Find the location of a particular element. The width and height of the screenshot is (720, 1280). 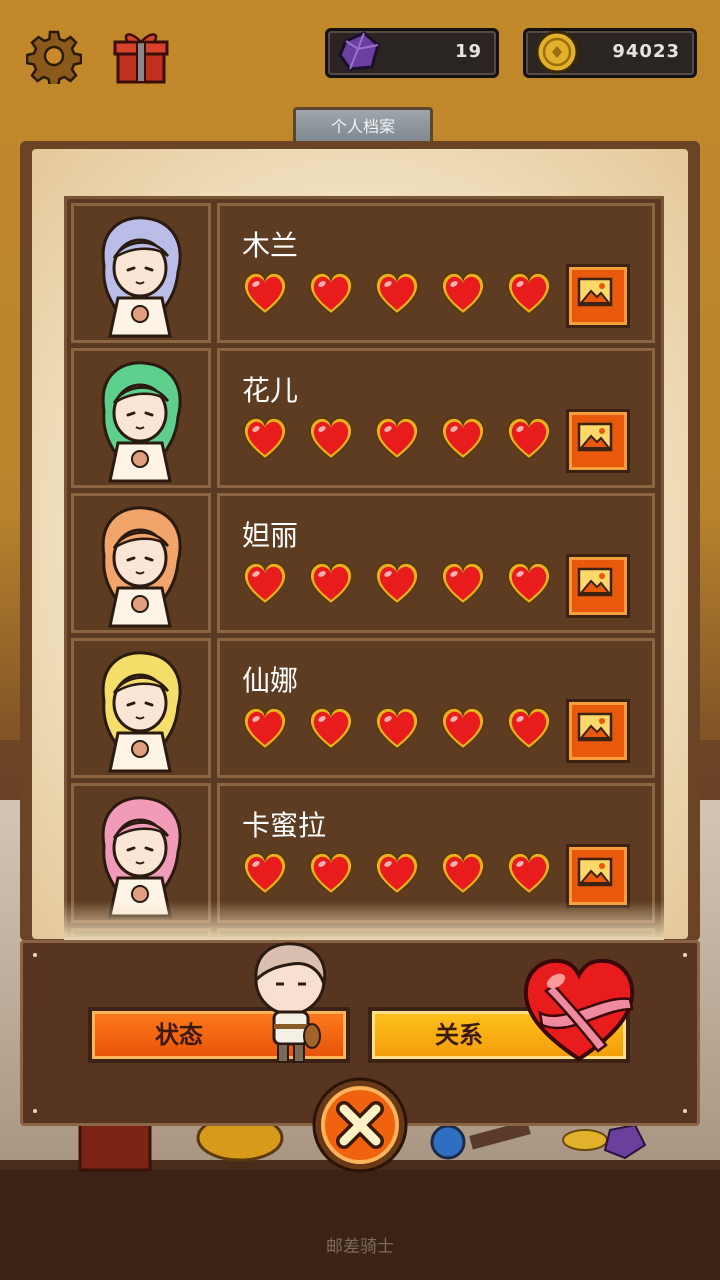

purple-gem-icon is located at coordinates (359, 51).